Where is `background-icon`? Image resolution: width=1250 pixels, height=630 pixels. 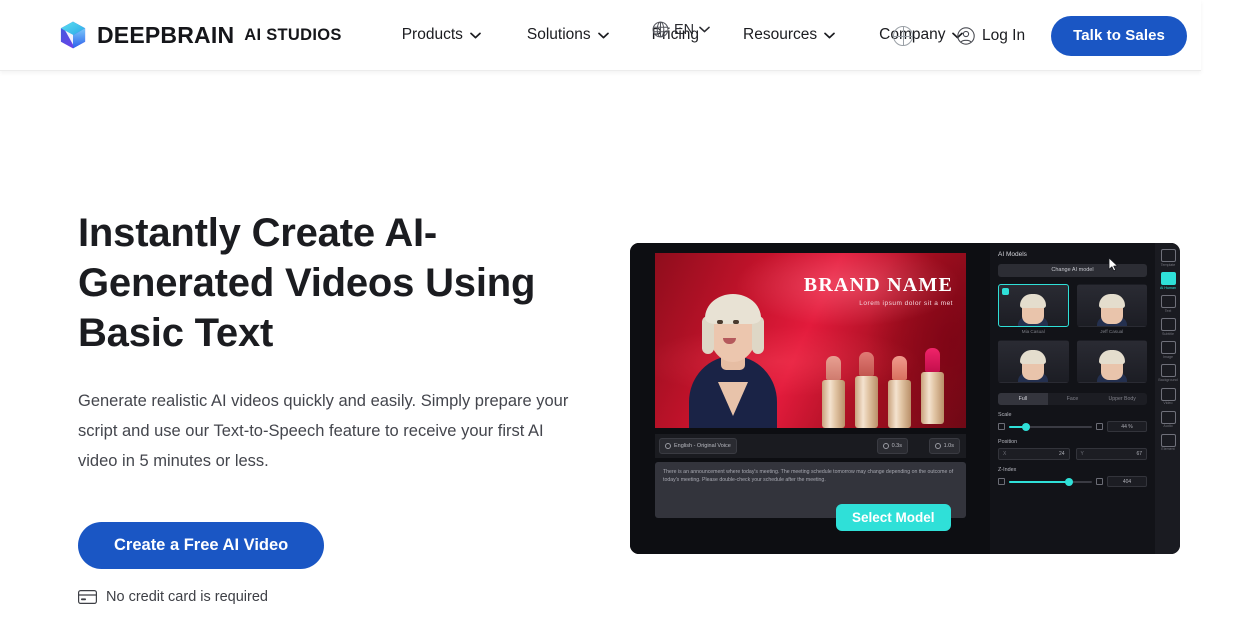 background-icon is located at coordinates (1168, 371).